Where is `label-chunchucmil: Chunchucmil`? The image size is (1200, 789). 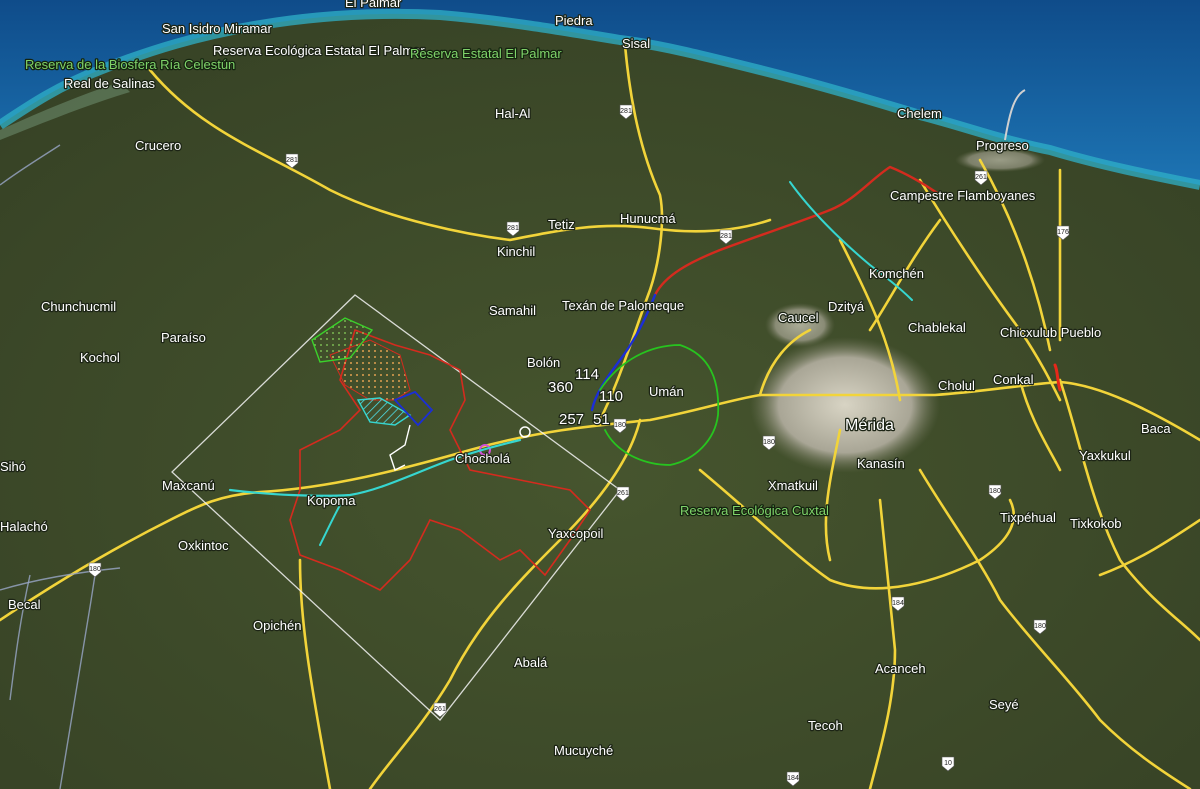 label-chunchucmil: Chunchucmil is located at coordinates (78, 306).